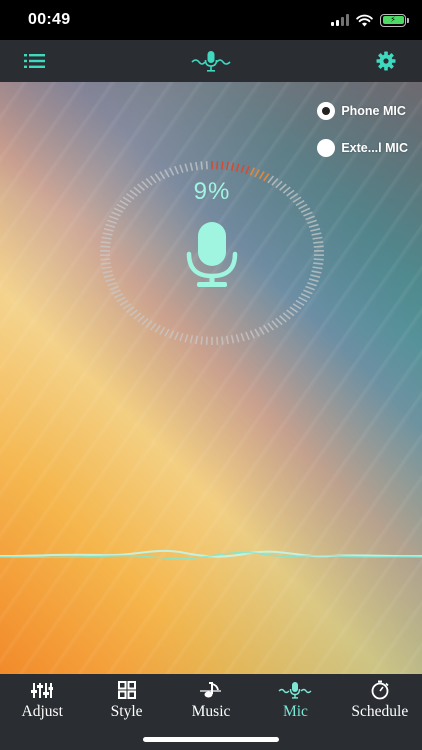  Describe the element at coordinates (211, 20) in the screenshot. I see `status-bar: 00:49 ⚡` at that location.